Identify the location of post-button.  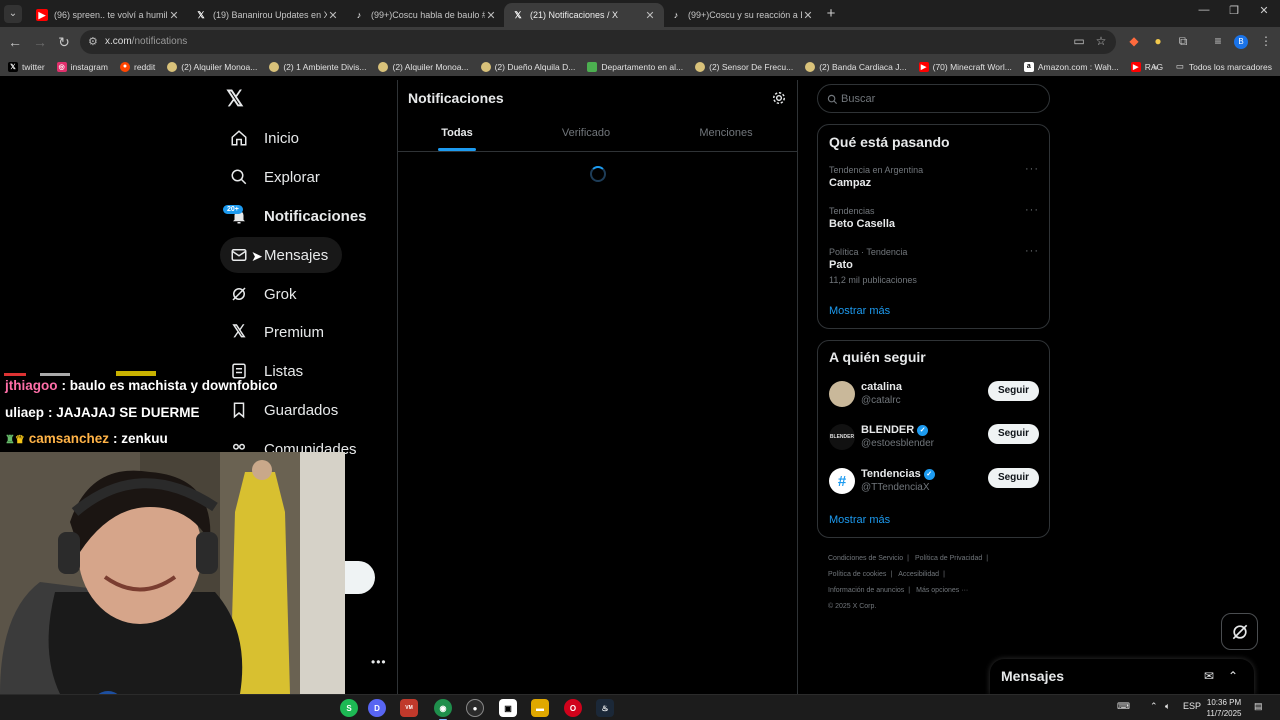
(360, 577).